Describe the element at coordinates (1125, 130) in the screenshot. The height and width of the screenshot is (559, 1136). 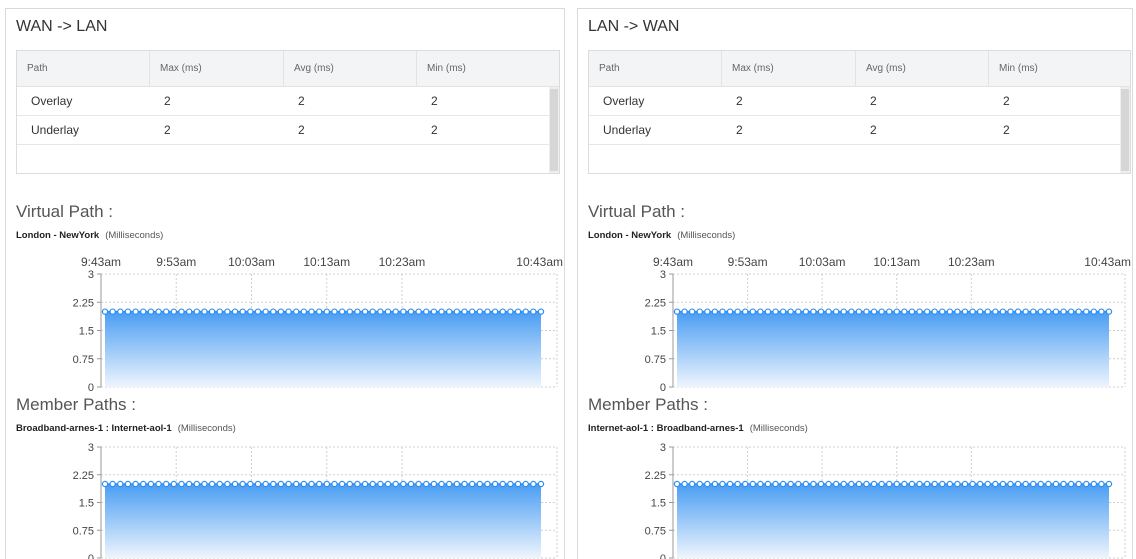
I see `table-scrollbar` at that location.